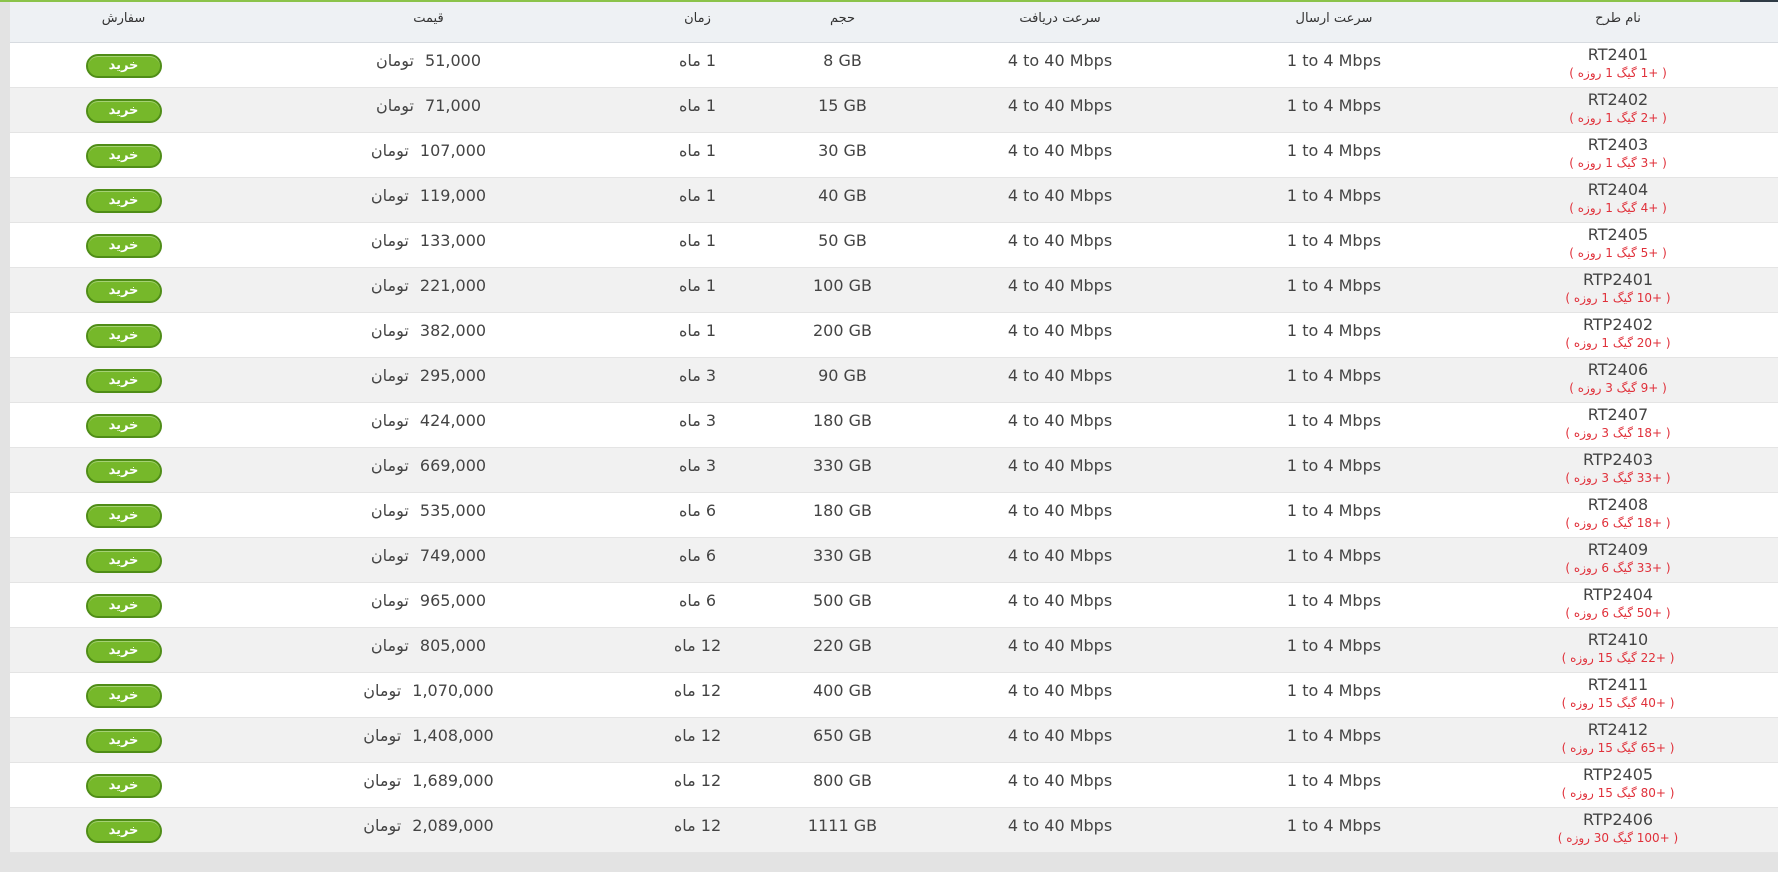 This screenshot has width=1778, height=872. Describe the element at coordinates (842, 600) in the screenshot. I see `volume-value: 500 GB` at that location.